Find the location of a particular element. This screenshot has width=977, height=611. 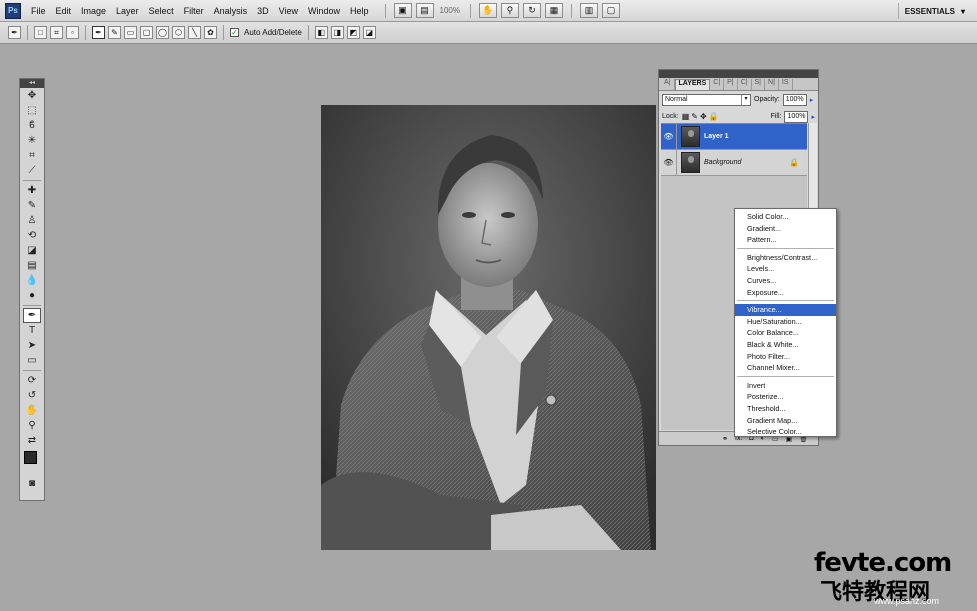

healing-brush-tool-icon: ✚ is located at coordinates (32, 190).